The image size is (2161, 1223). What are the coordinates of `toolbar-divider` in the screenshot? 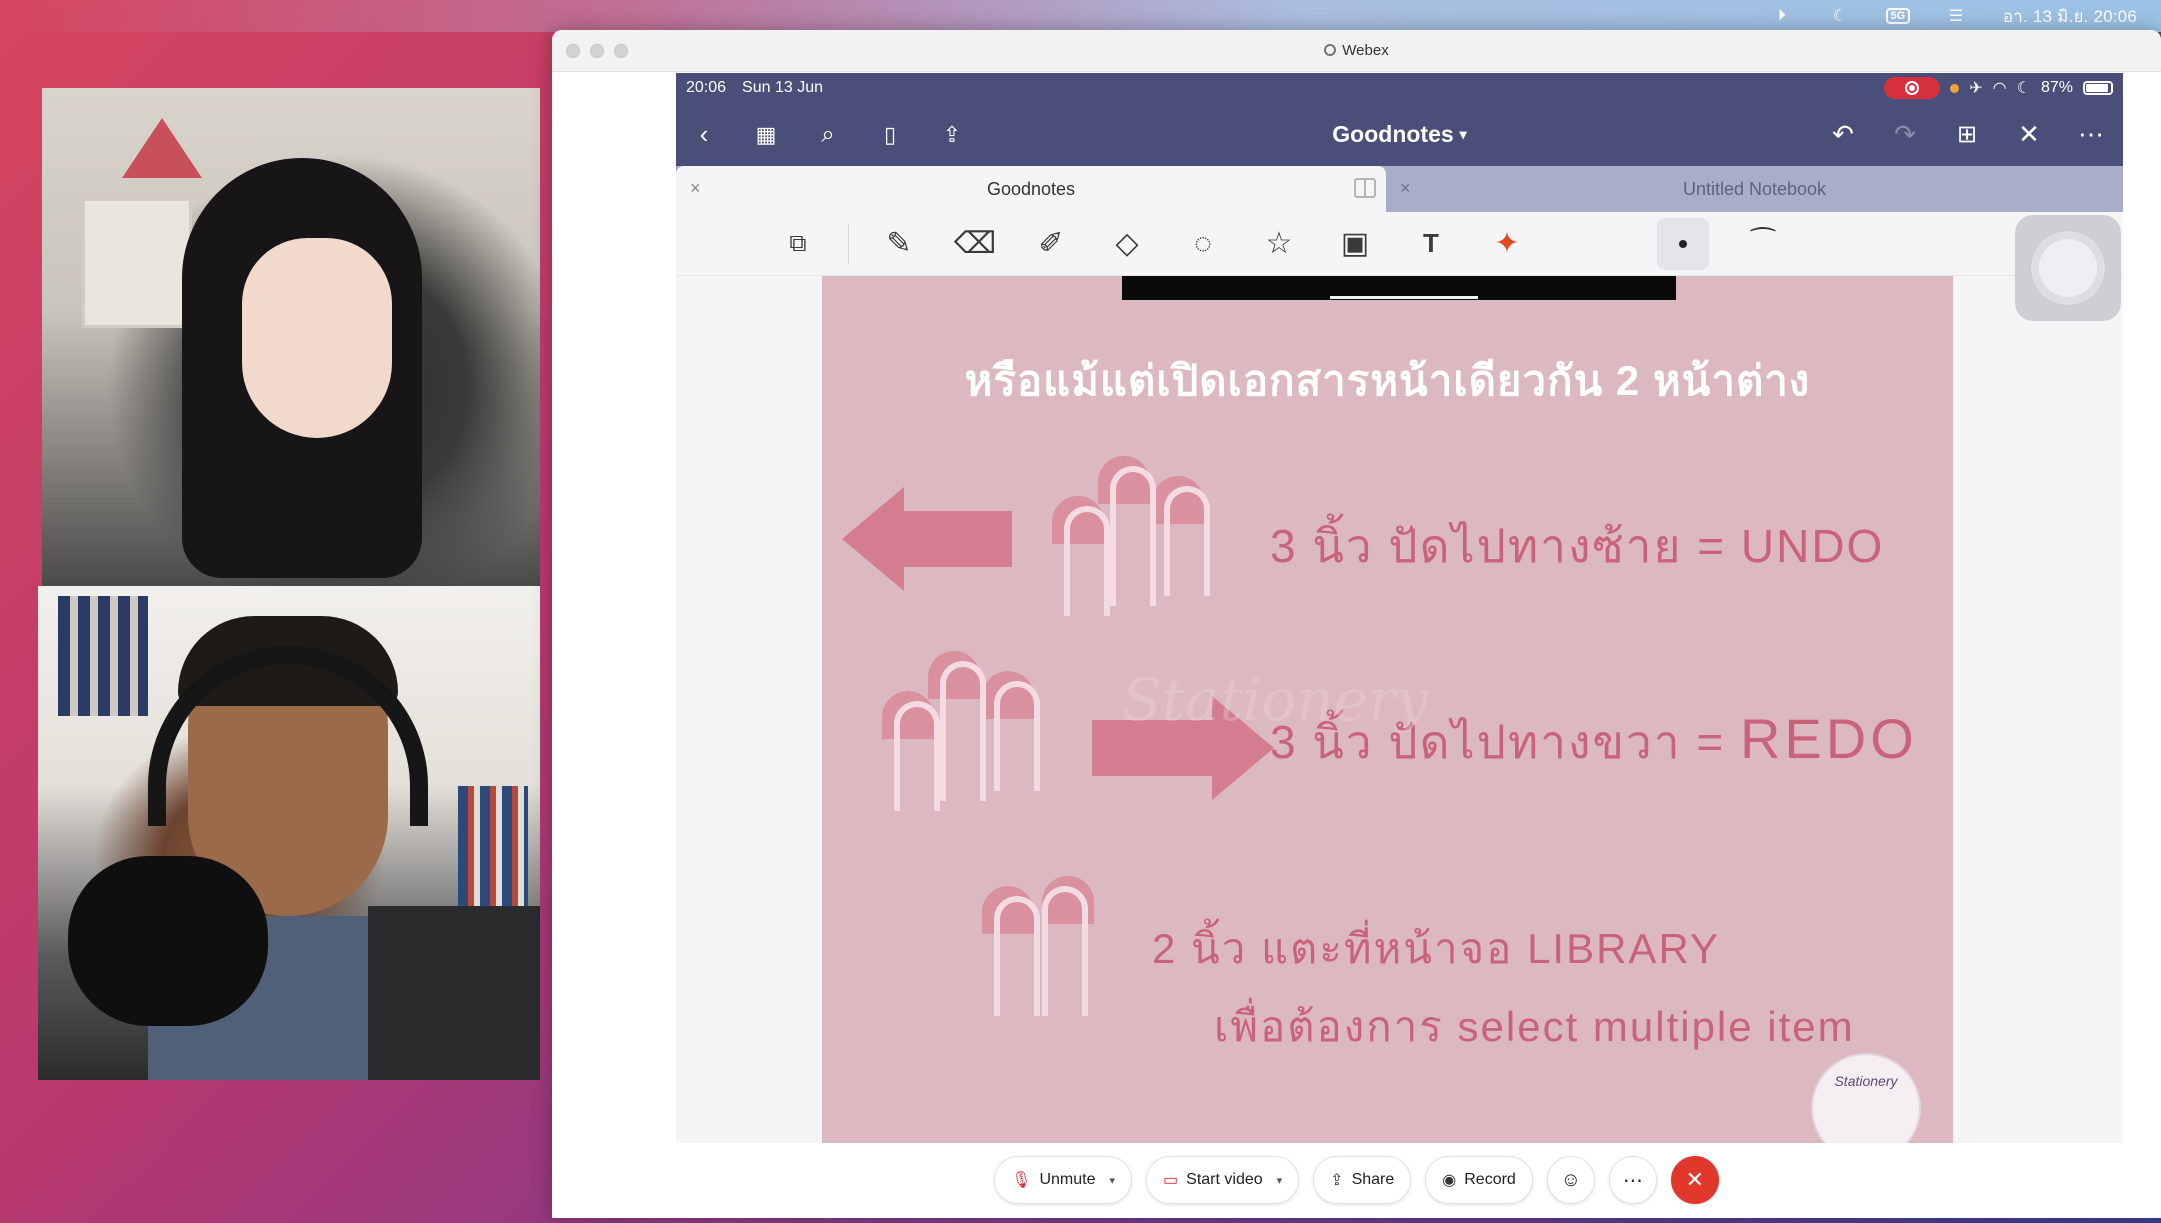 It's located at (848, 243).